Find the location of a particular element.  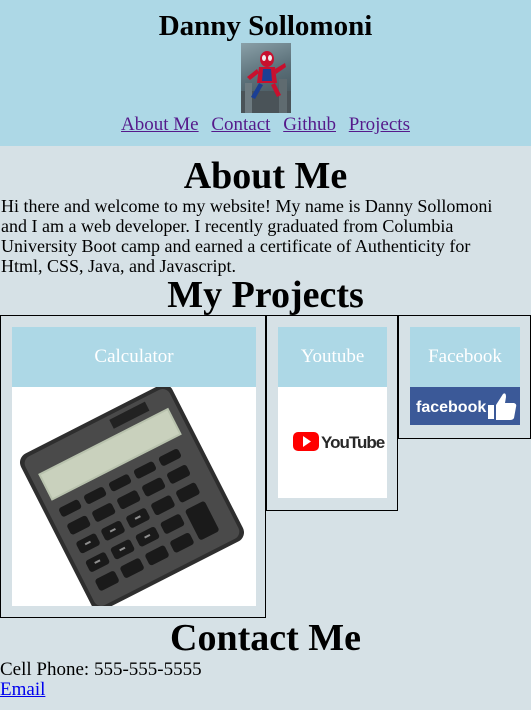

contact-heading: Contact Me is located at coordinates (265, 638).